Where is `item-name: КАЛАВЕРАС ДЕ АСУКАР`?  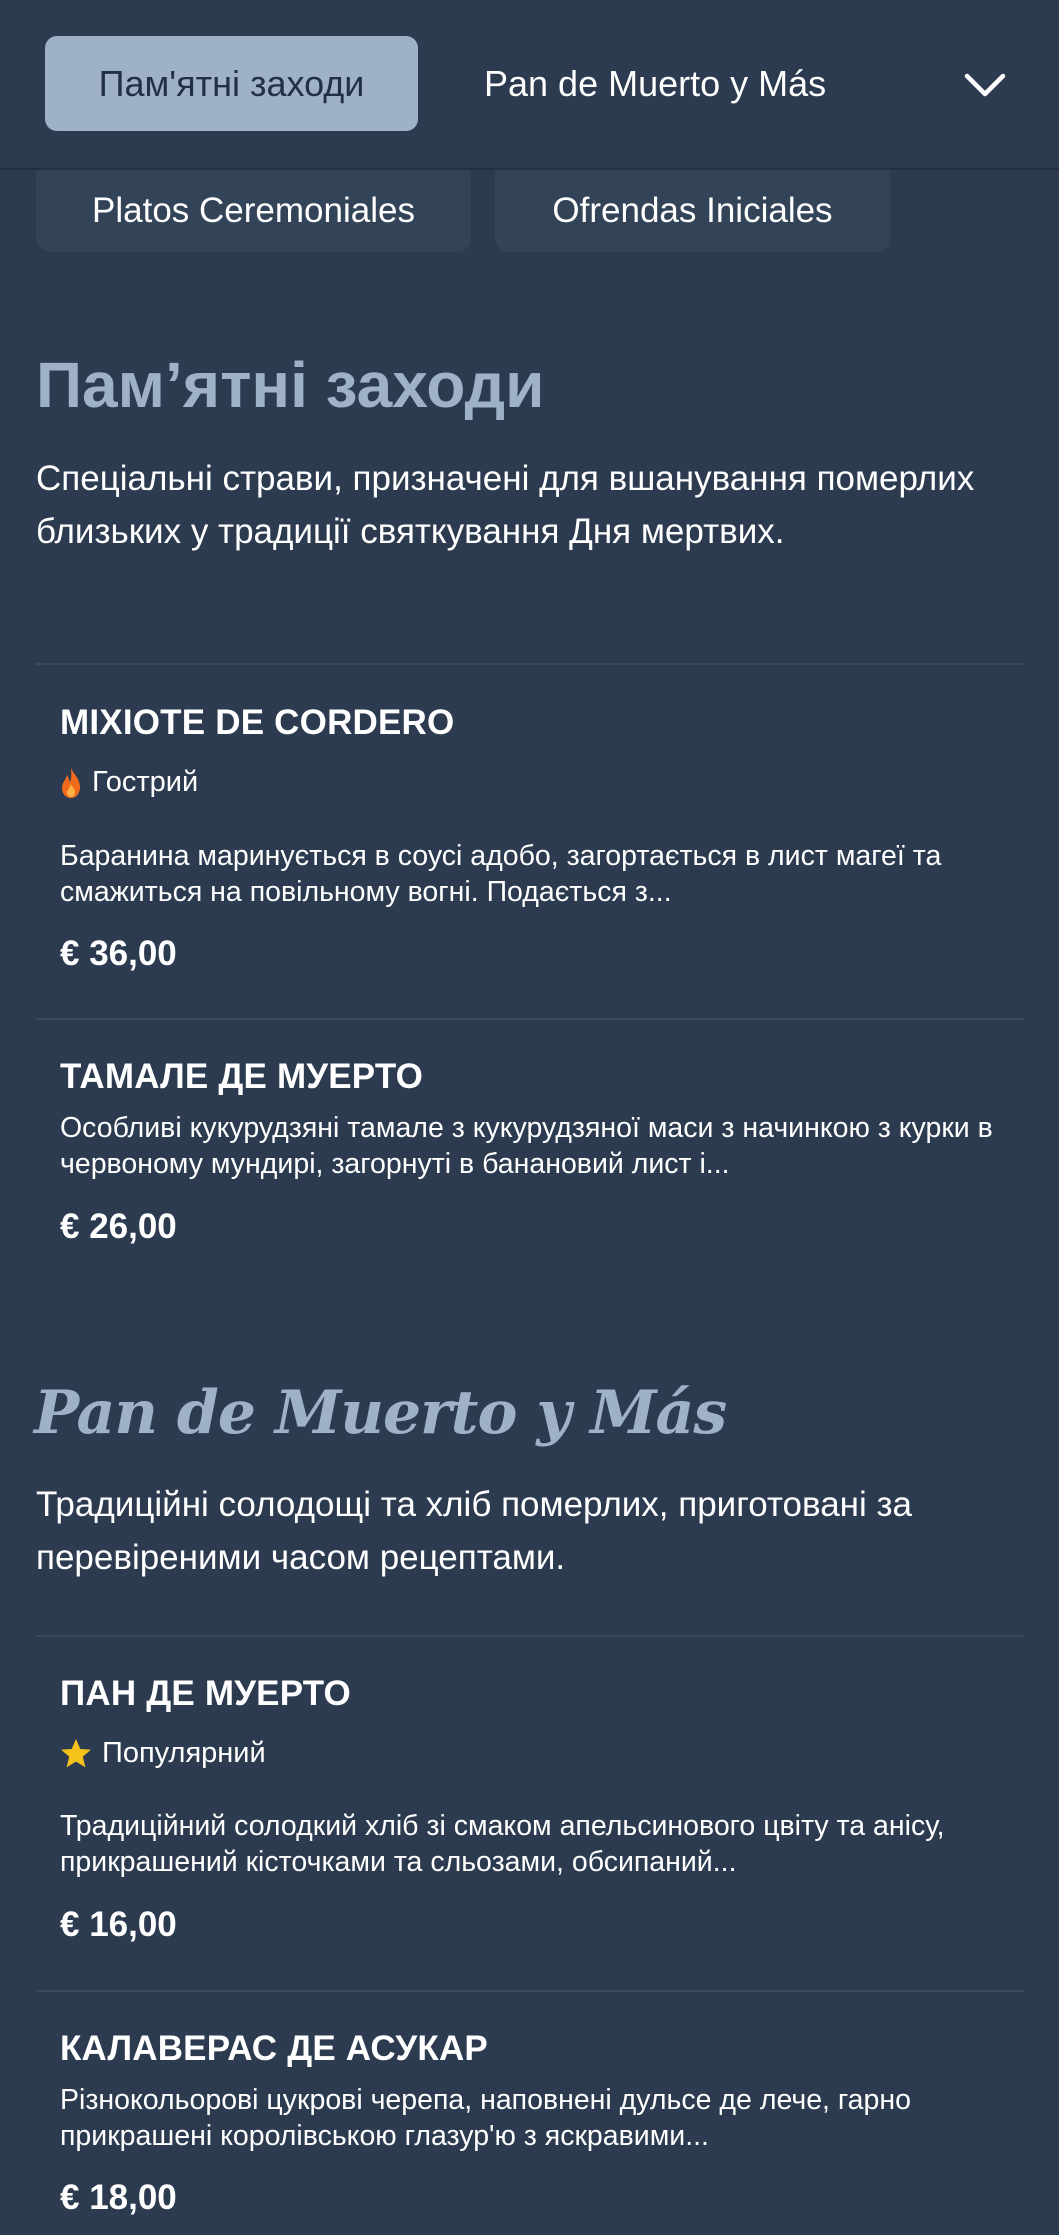 item-name: КАЛАВЕРАС ДЕ АСУКАР is located at coordinates (274, 2048).